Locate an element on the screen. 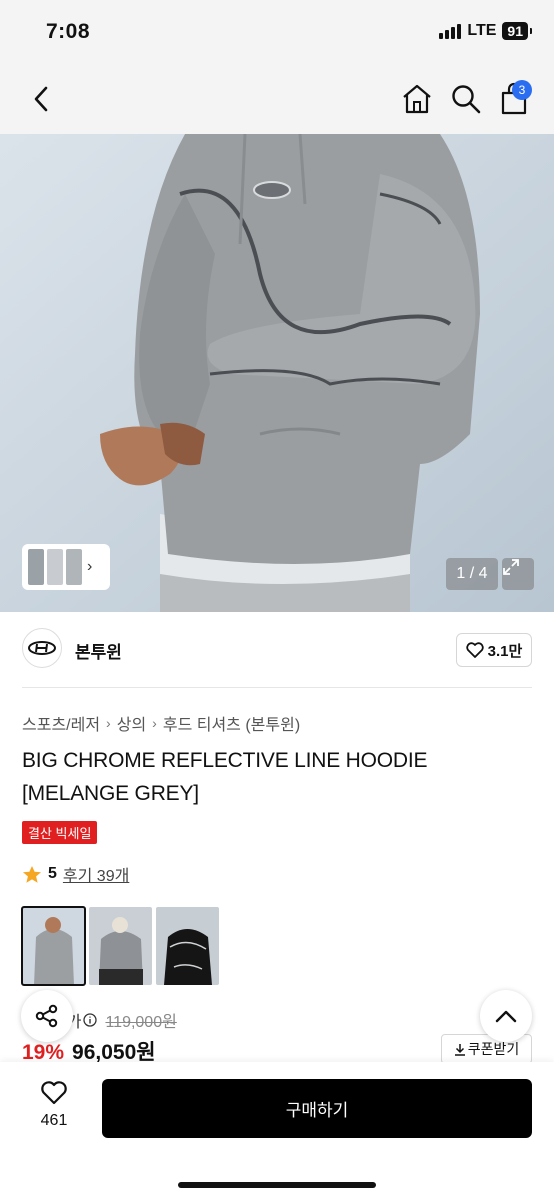 The image size is (554, 1200). star-icon is located at coordinates (32, 874).